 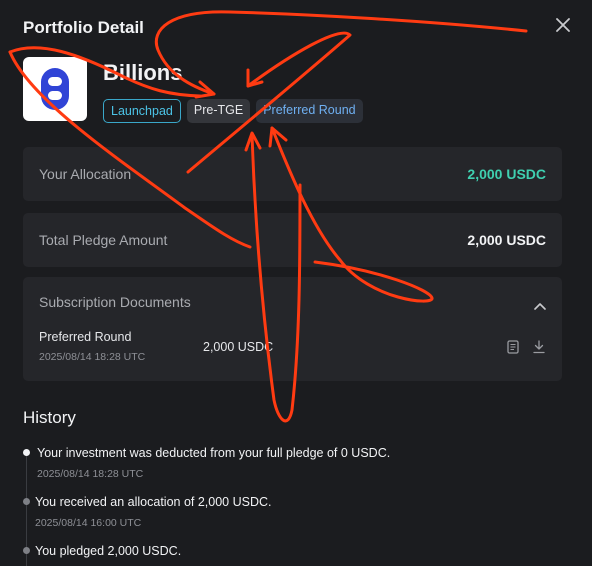 I want to click on allocation-card: Your Allocation 2,000 USDC, so click(x=292, y=174).